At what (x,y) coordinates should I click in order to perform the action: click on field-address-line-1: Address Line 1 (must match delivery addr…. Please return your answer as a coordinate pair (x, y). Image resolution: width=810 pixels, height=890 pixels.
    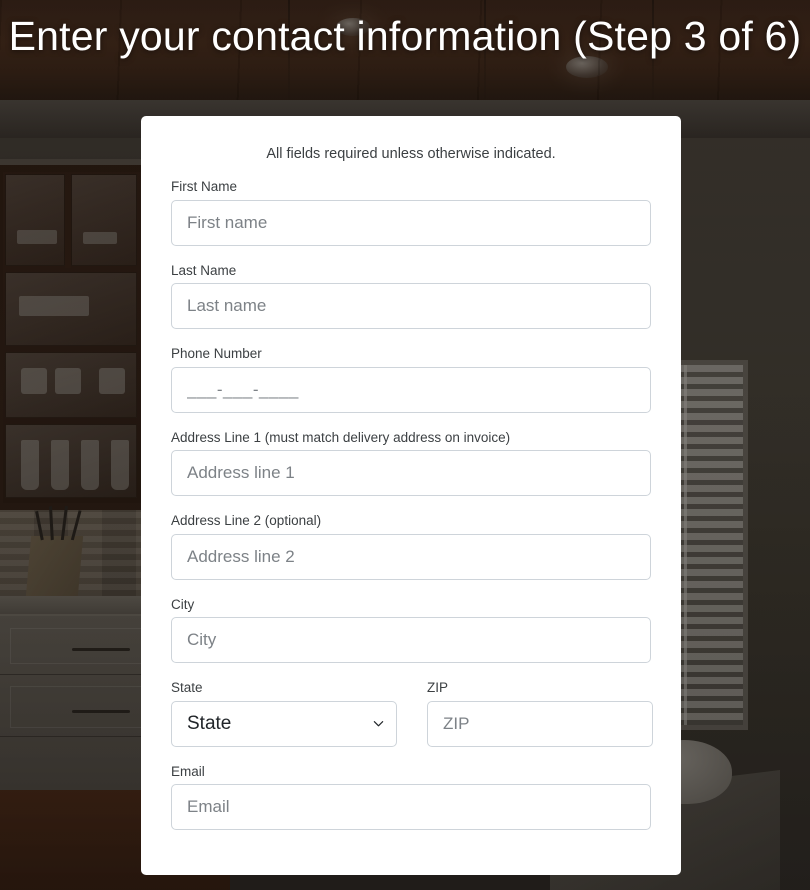
    Looking at the image, I should click on (411, 463).